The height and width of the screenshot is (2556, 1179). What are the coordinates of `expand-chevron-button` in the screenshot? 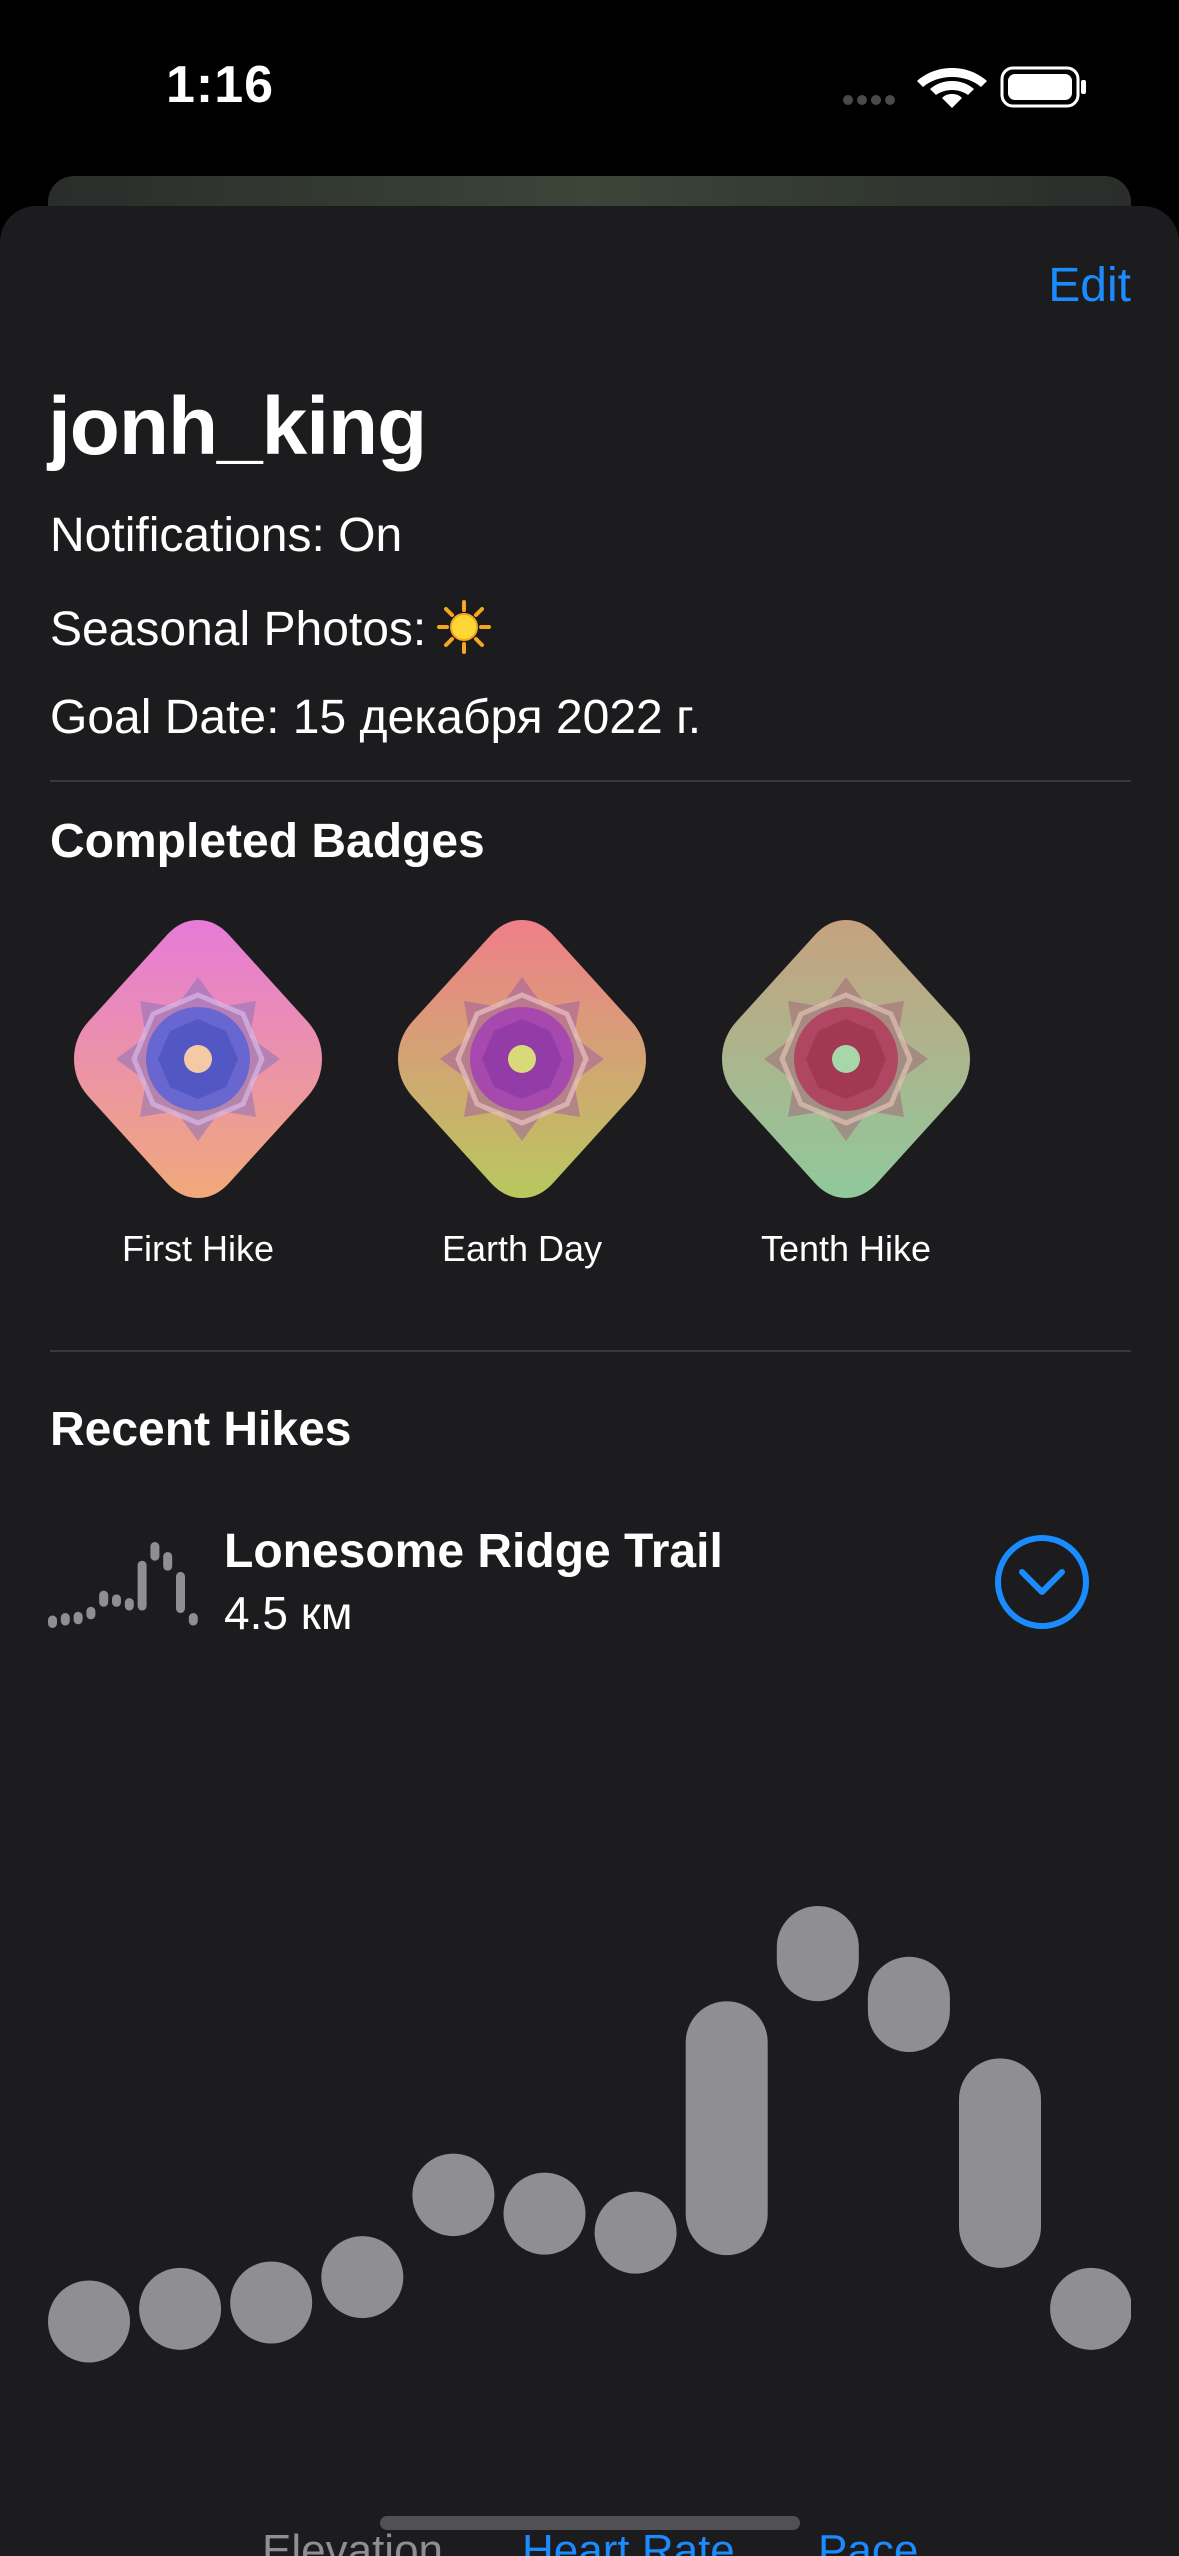 It's located at (1042, 1582).